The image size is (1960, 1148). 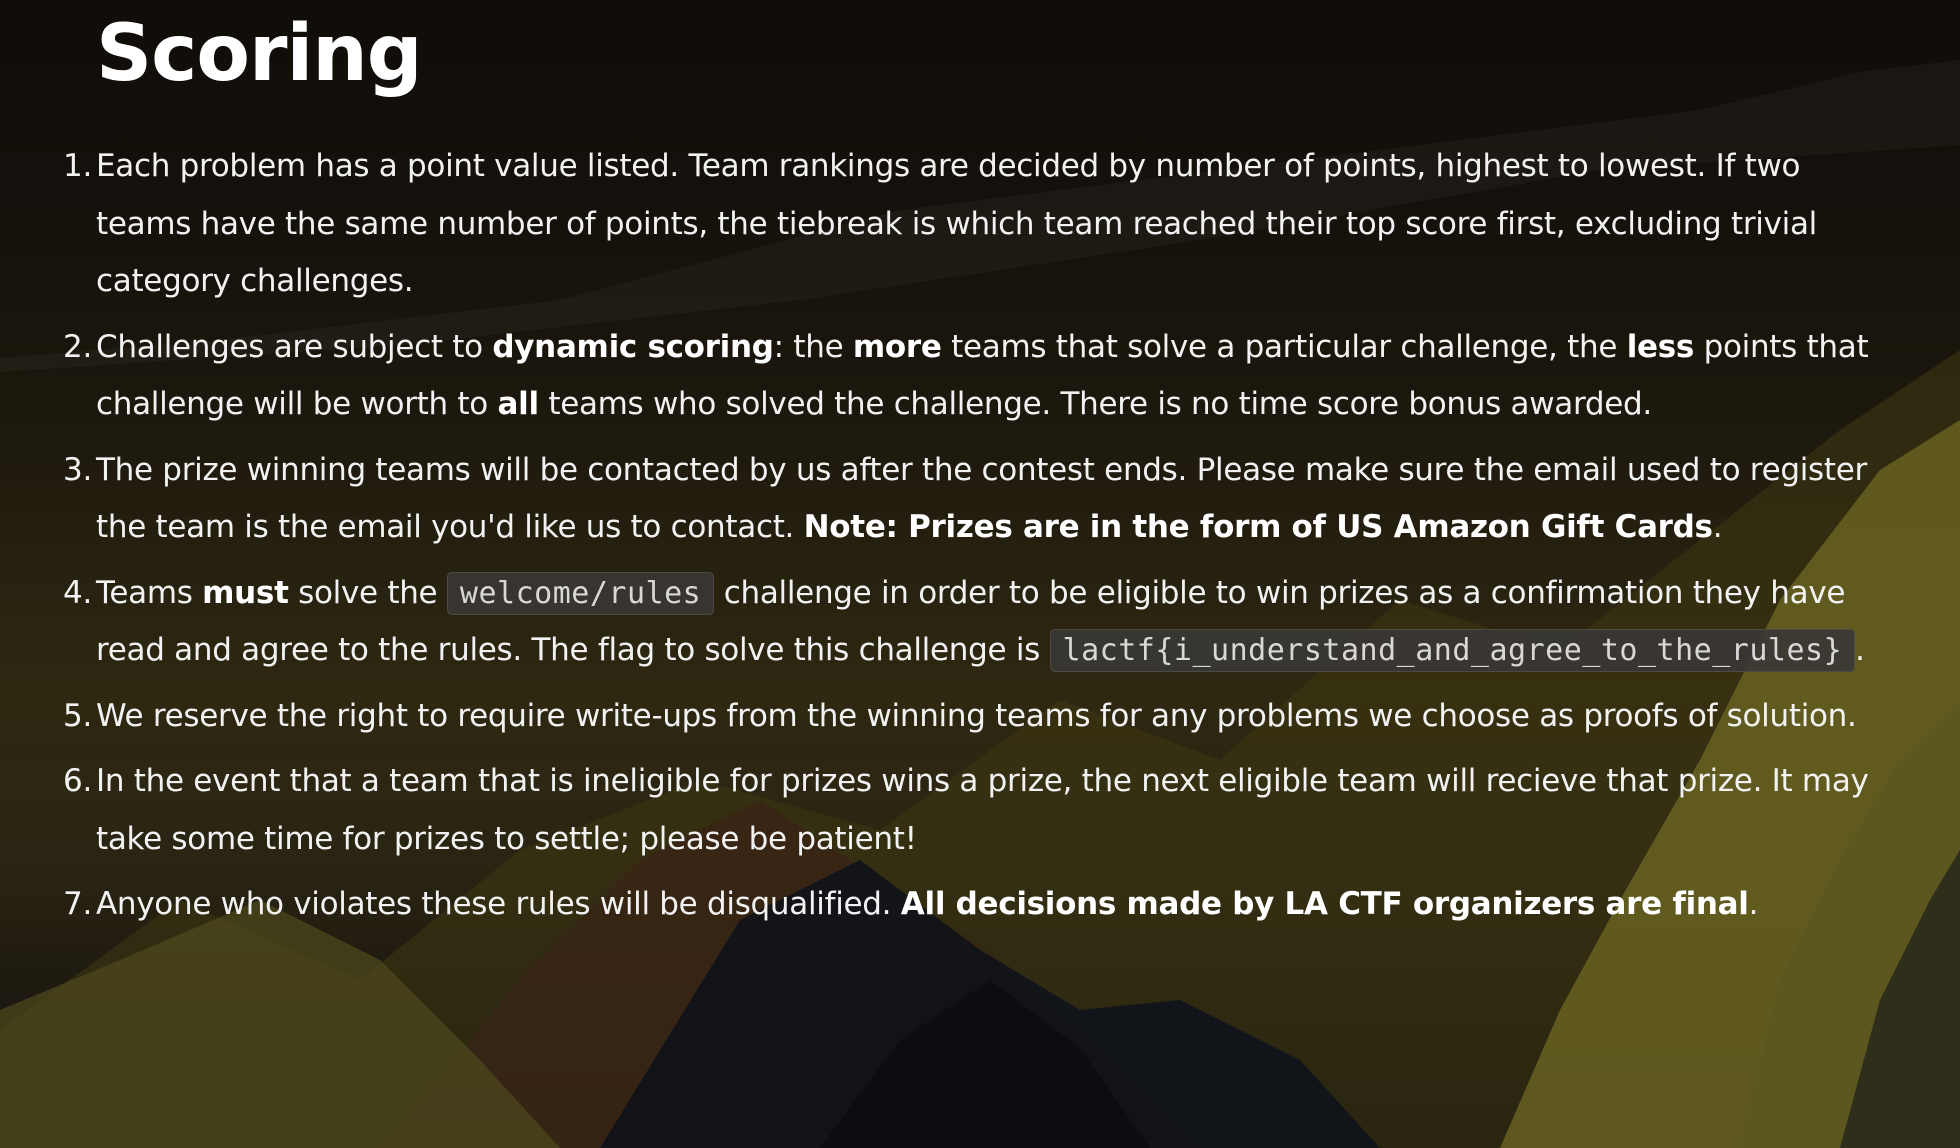 What do you see at coordinates (1660, 346) in the screenshot?
I see `emphasis-less: less` at bounding box center [1660, 346].